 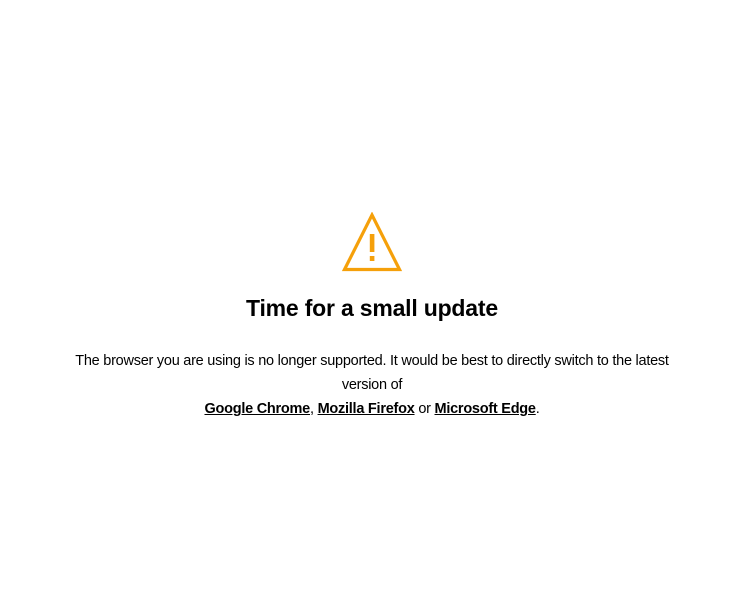 I want to click on warning-triangle-icon, so click(x=372, y=242).